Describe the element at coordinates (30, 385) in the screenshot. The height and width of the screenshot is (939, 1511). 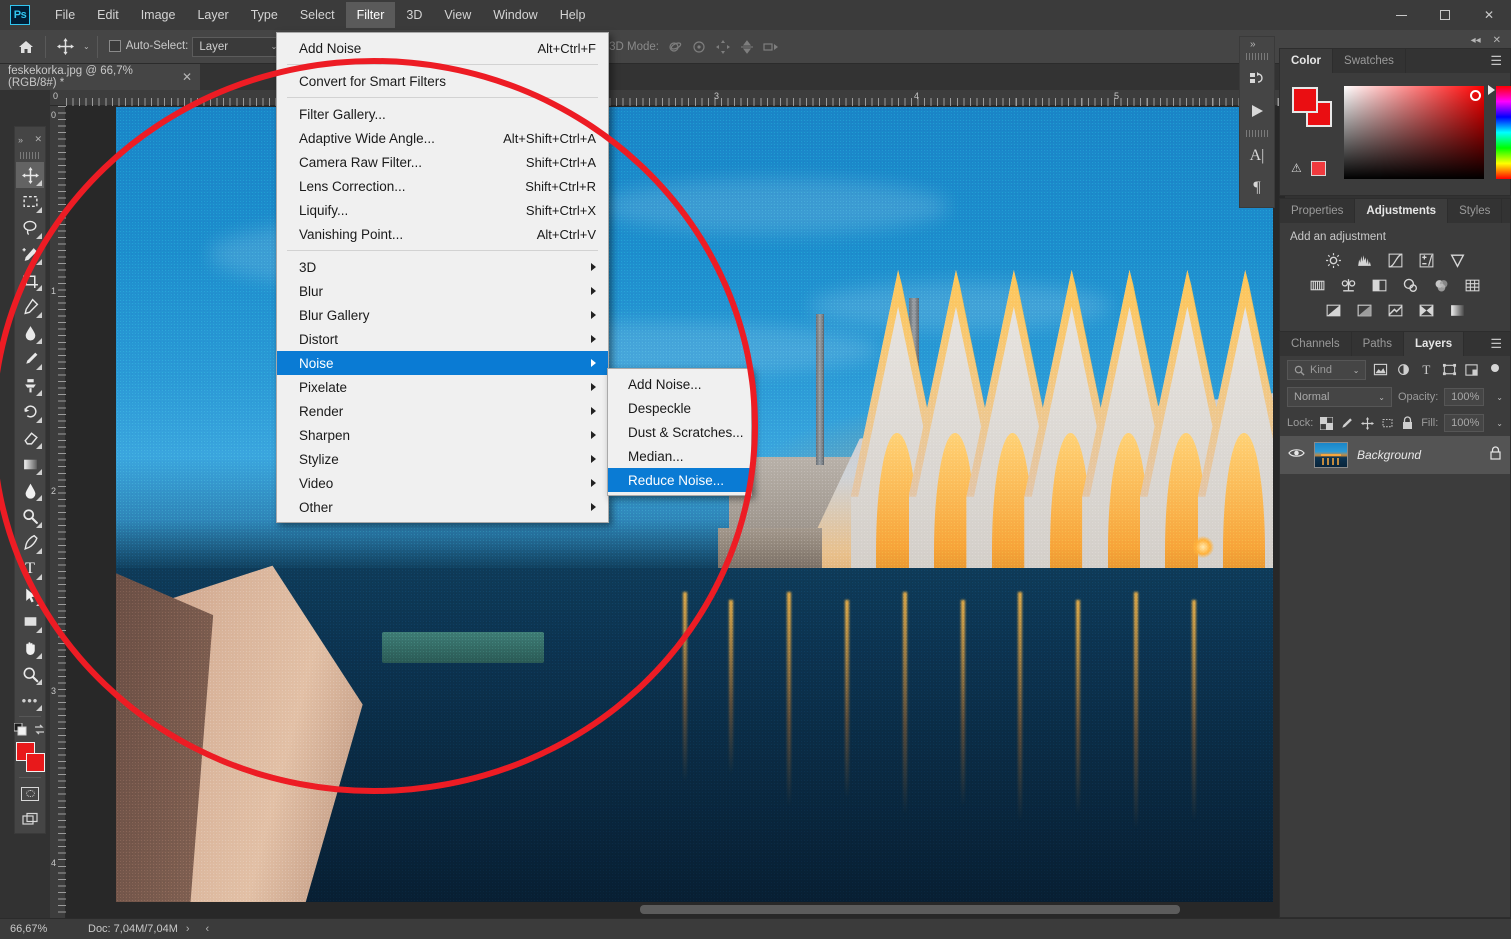
I see `clone-stamp-tool` at that location.